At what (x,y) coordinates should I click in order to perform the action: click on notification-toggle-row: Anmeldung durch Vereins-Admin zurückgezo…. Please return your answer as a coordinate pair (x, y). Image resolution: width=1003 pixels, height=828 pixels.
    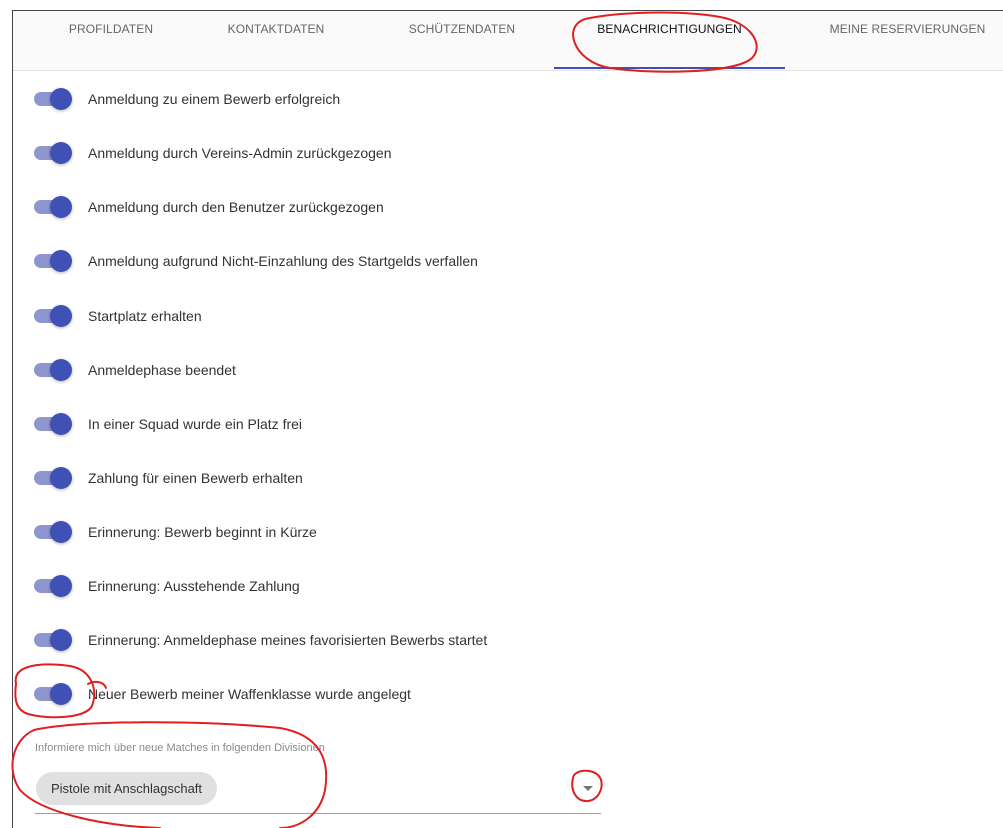
    Looking at the image, I should click on (212, 153).